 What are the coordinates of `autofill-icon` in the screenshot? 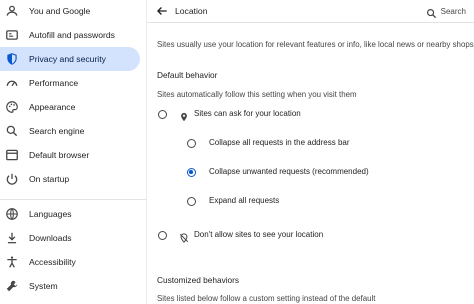 It's located at (12, 35).